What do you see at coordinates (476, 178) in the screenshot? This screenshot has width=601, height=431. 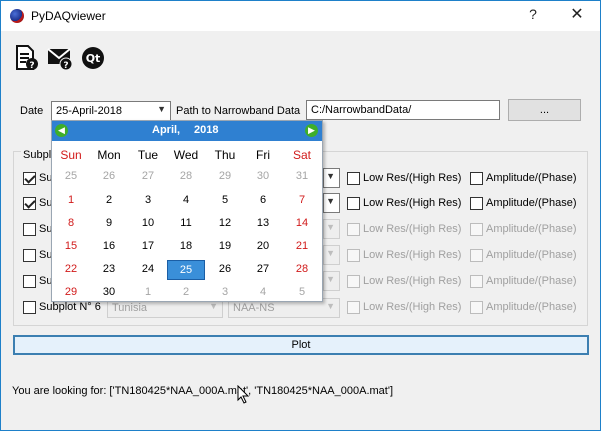 I see `subplot-1-amp-checkbox` at bounding box center [476, 178].